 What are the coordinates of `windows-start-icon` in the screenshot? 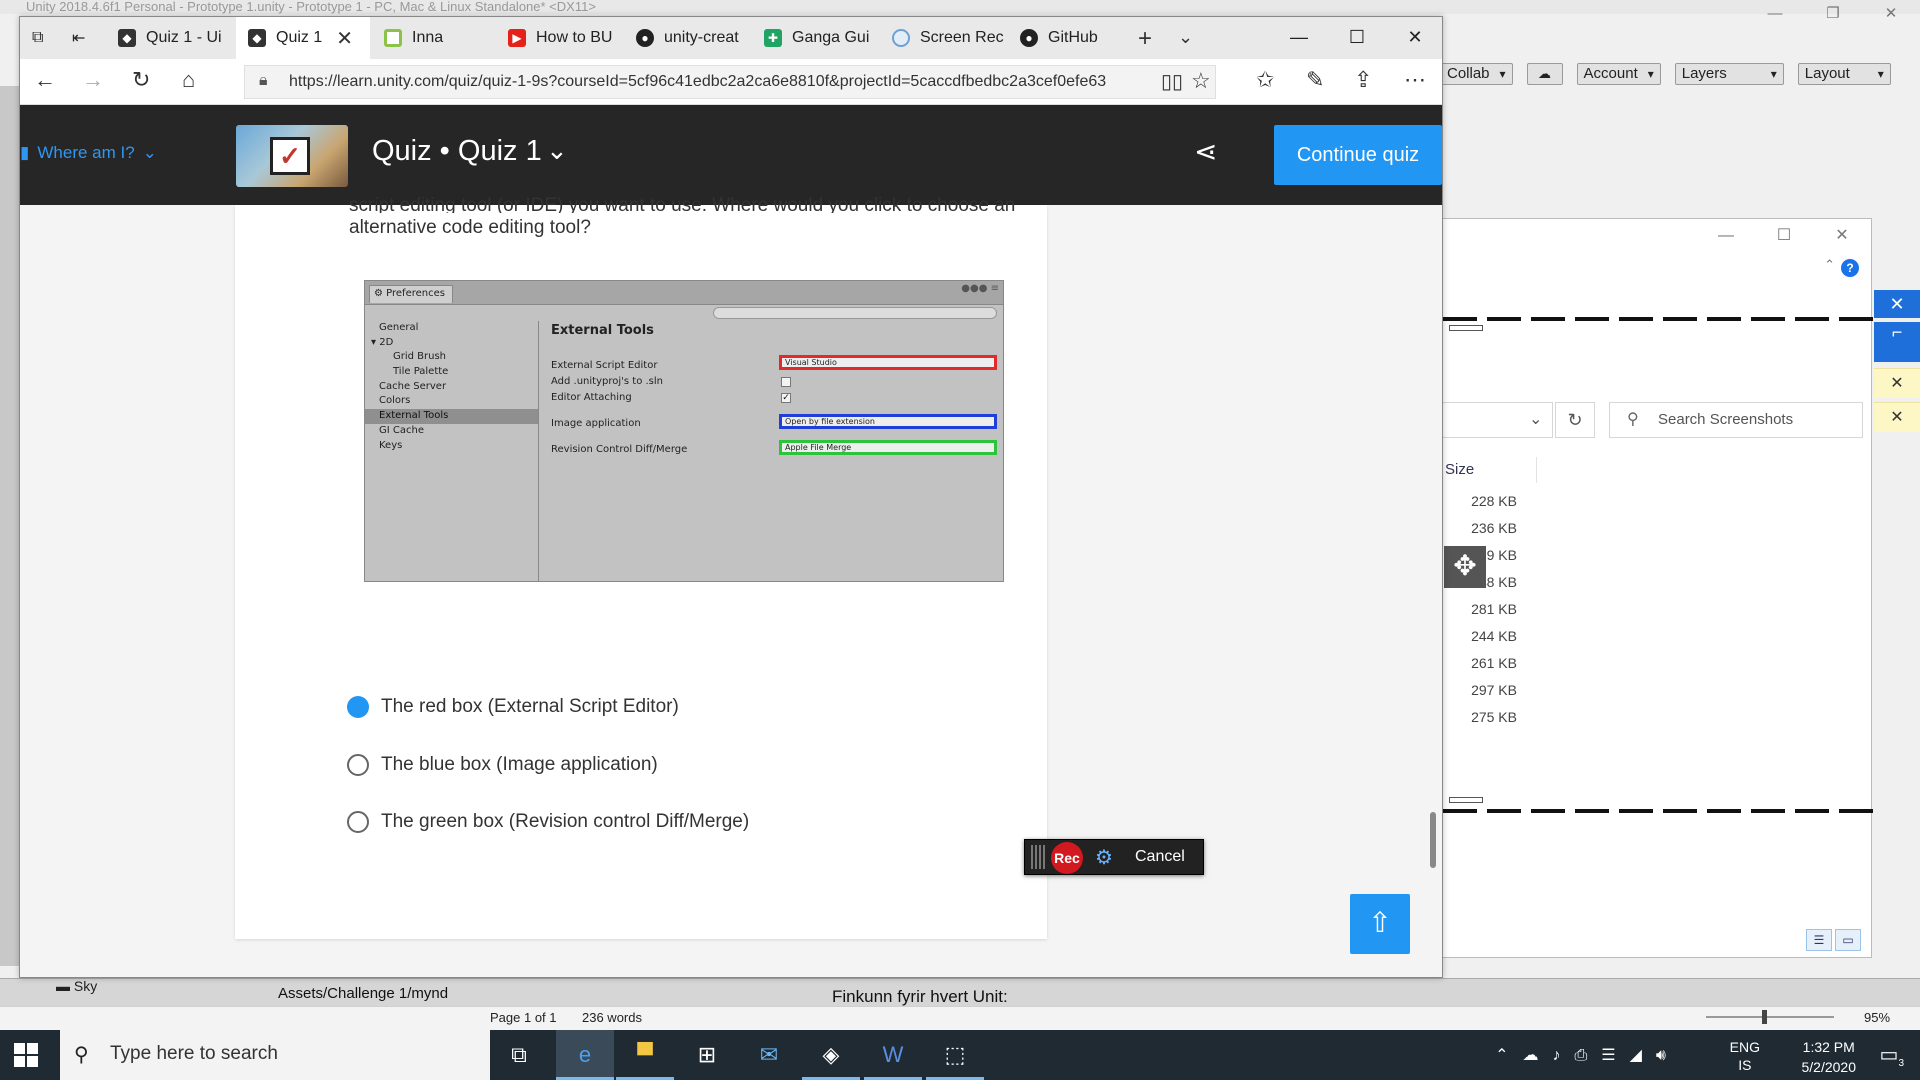 It's located at (26, 1055).